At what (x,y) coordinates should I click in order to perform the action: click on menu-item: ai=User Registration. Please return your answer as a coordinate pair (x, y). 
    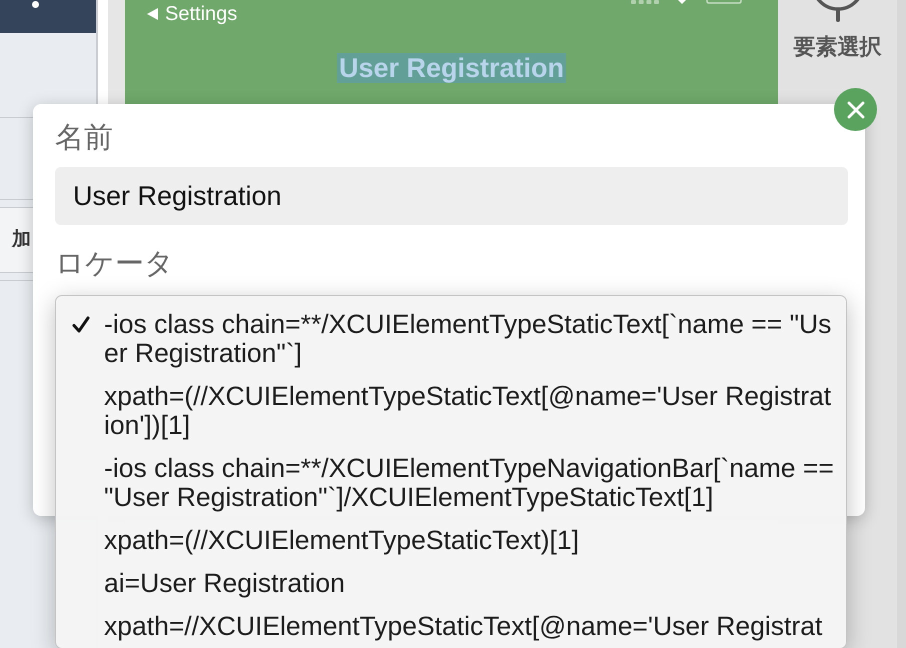
    Looking at the image, I should click on (451, 583).